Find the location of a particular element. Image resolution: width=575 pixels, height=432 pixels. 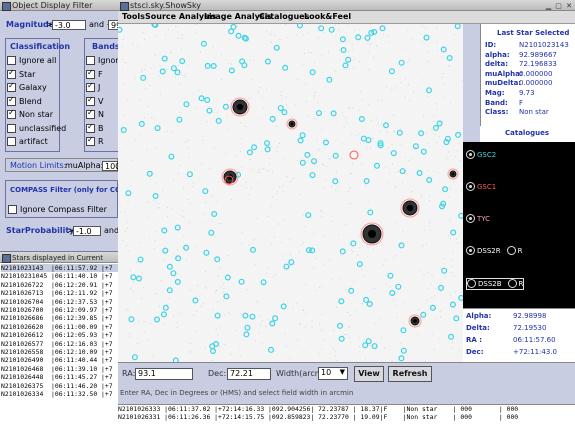

classification-title: Classification is located at coordinates (40, 46).